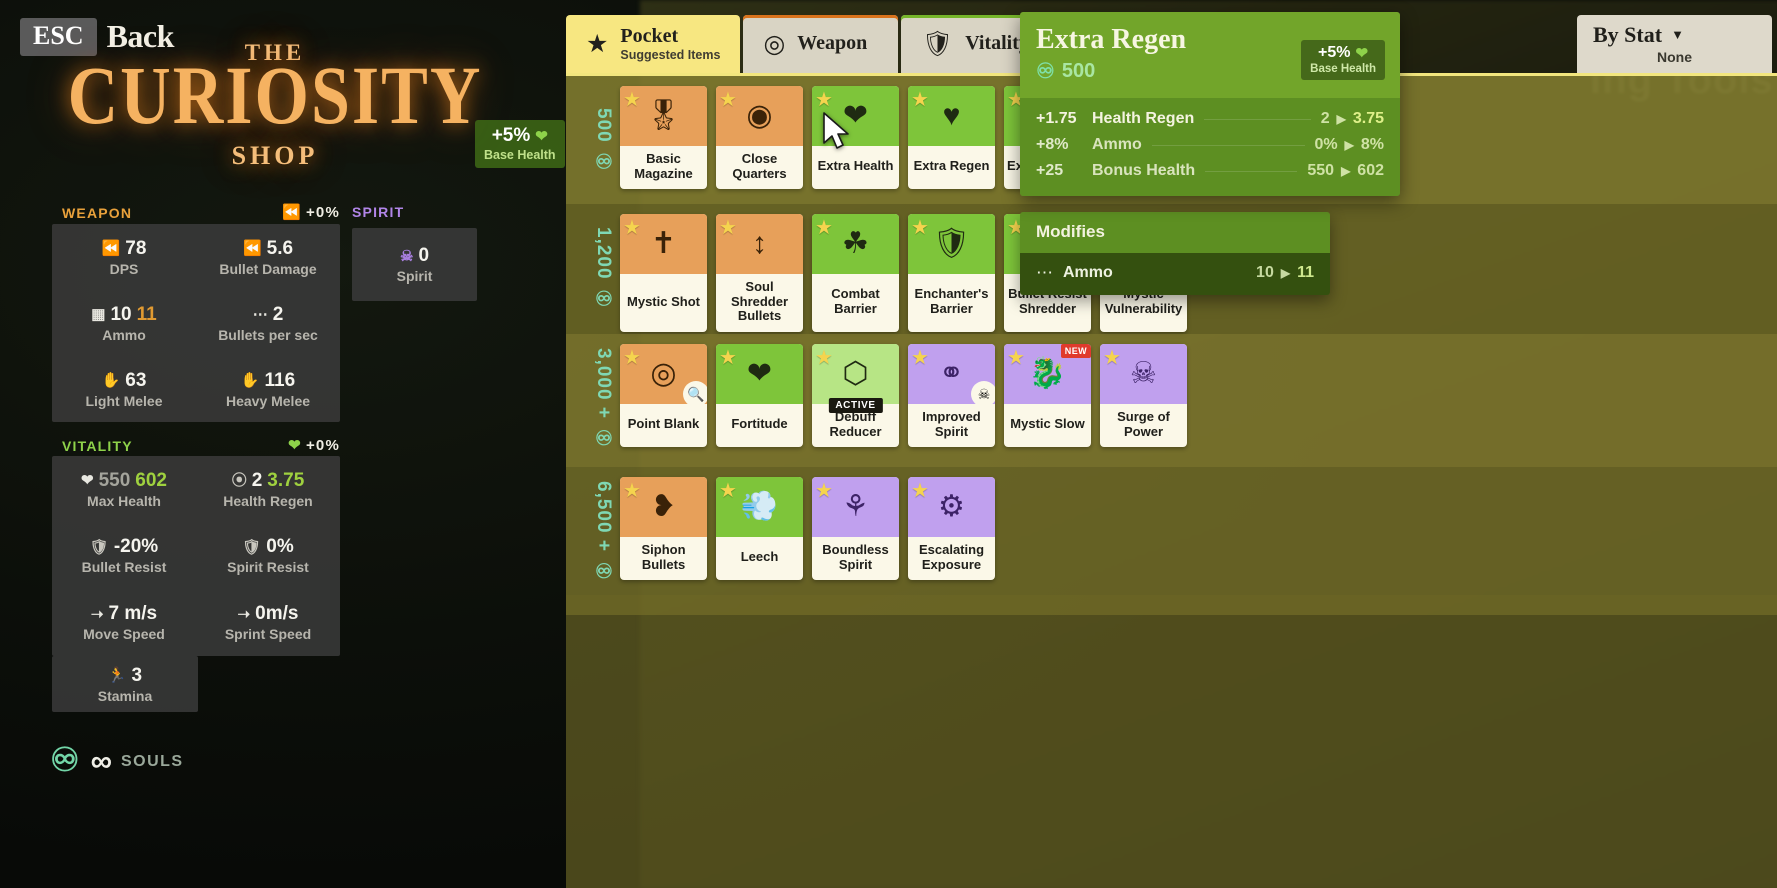 The width and height of the screenshot is (1777, 888). I want to click on tooltip-stat-new: 602, so click(1370, 171).